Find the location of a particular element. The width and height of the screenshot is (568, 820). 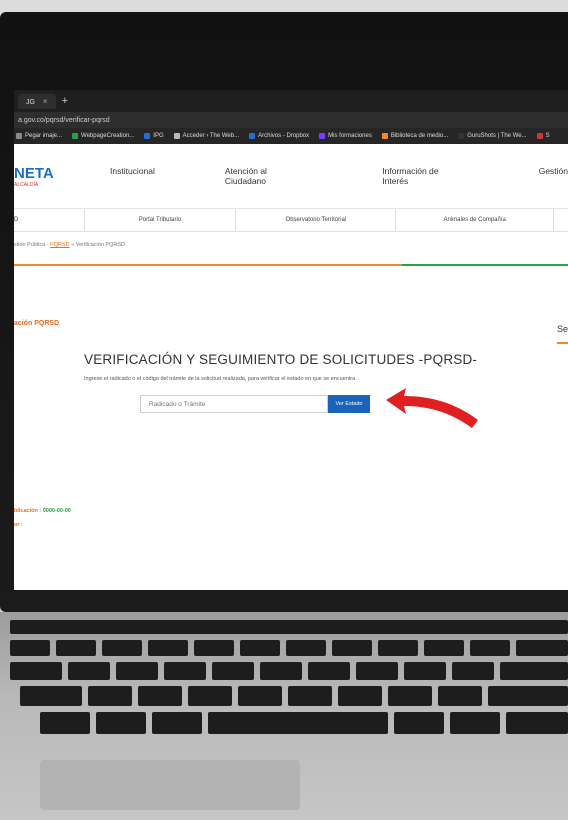

publication-date: blicación : 0000-00-00 is located at coordinates (42, 511).